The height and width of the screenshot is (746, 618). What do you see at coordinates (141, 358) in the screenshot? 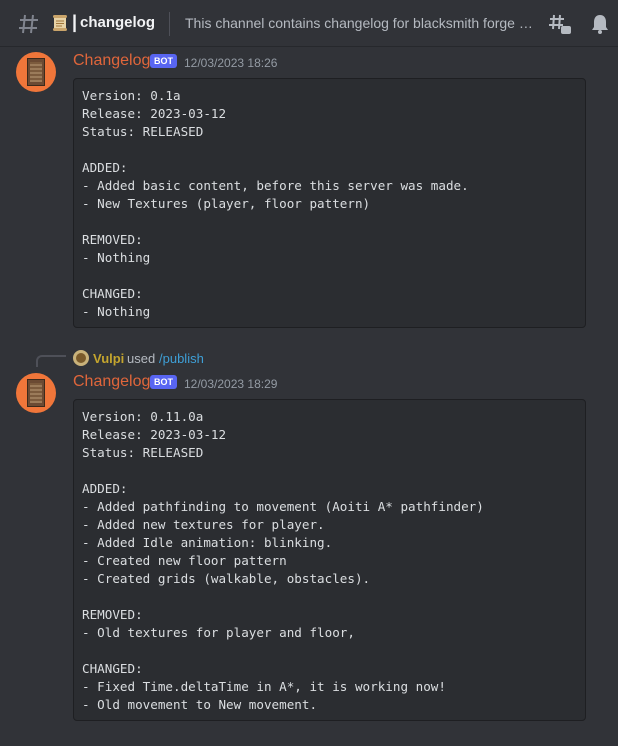
I see `command-used-text: used` at bounding box center [141, 358].